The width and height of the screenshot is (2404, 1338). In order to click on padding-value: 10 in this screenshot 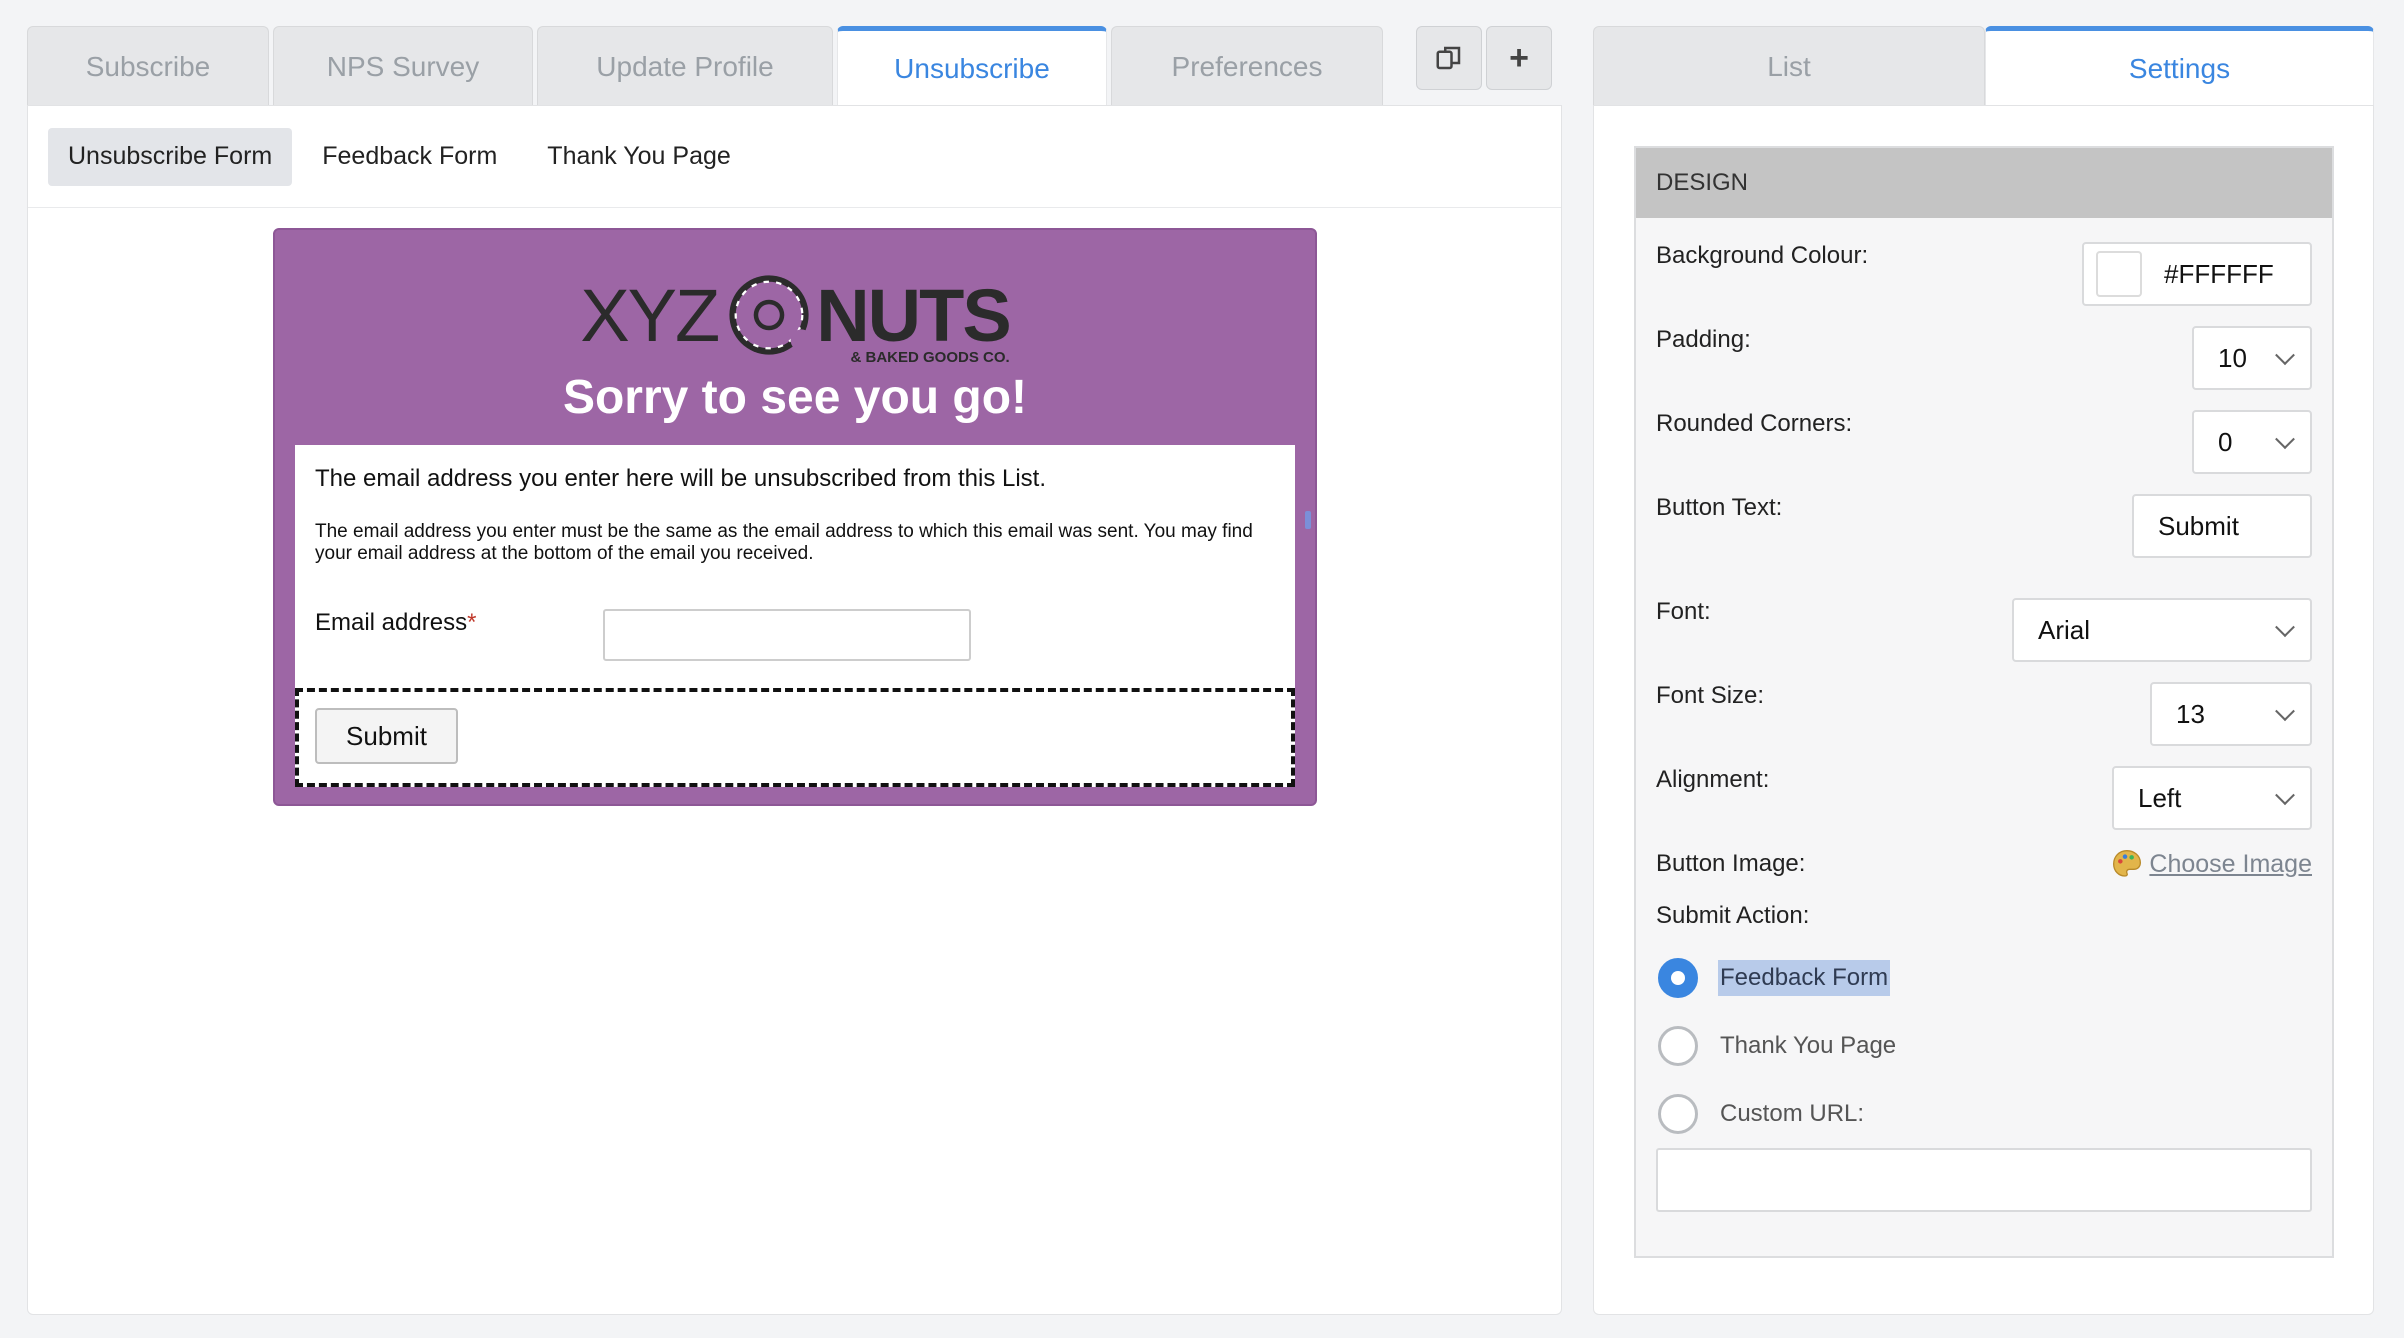, I will do `click(2232, 357)`.